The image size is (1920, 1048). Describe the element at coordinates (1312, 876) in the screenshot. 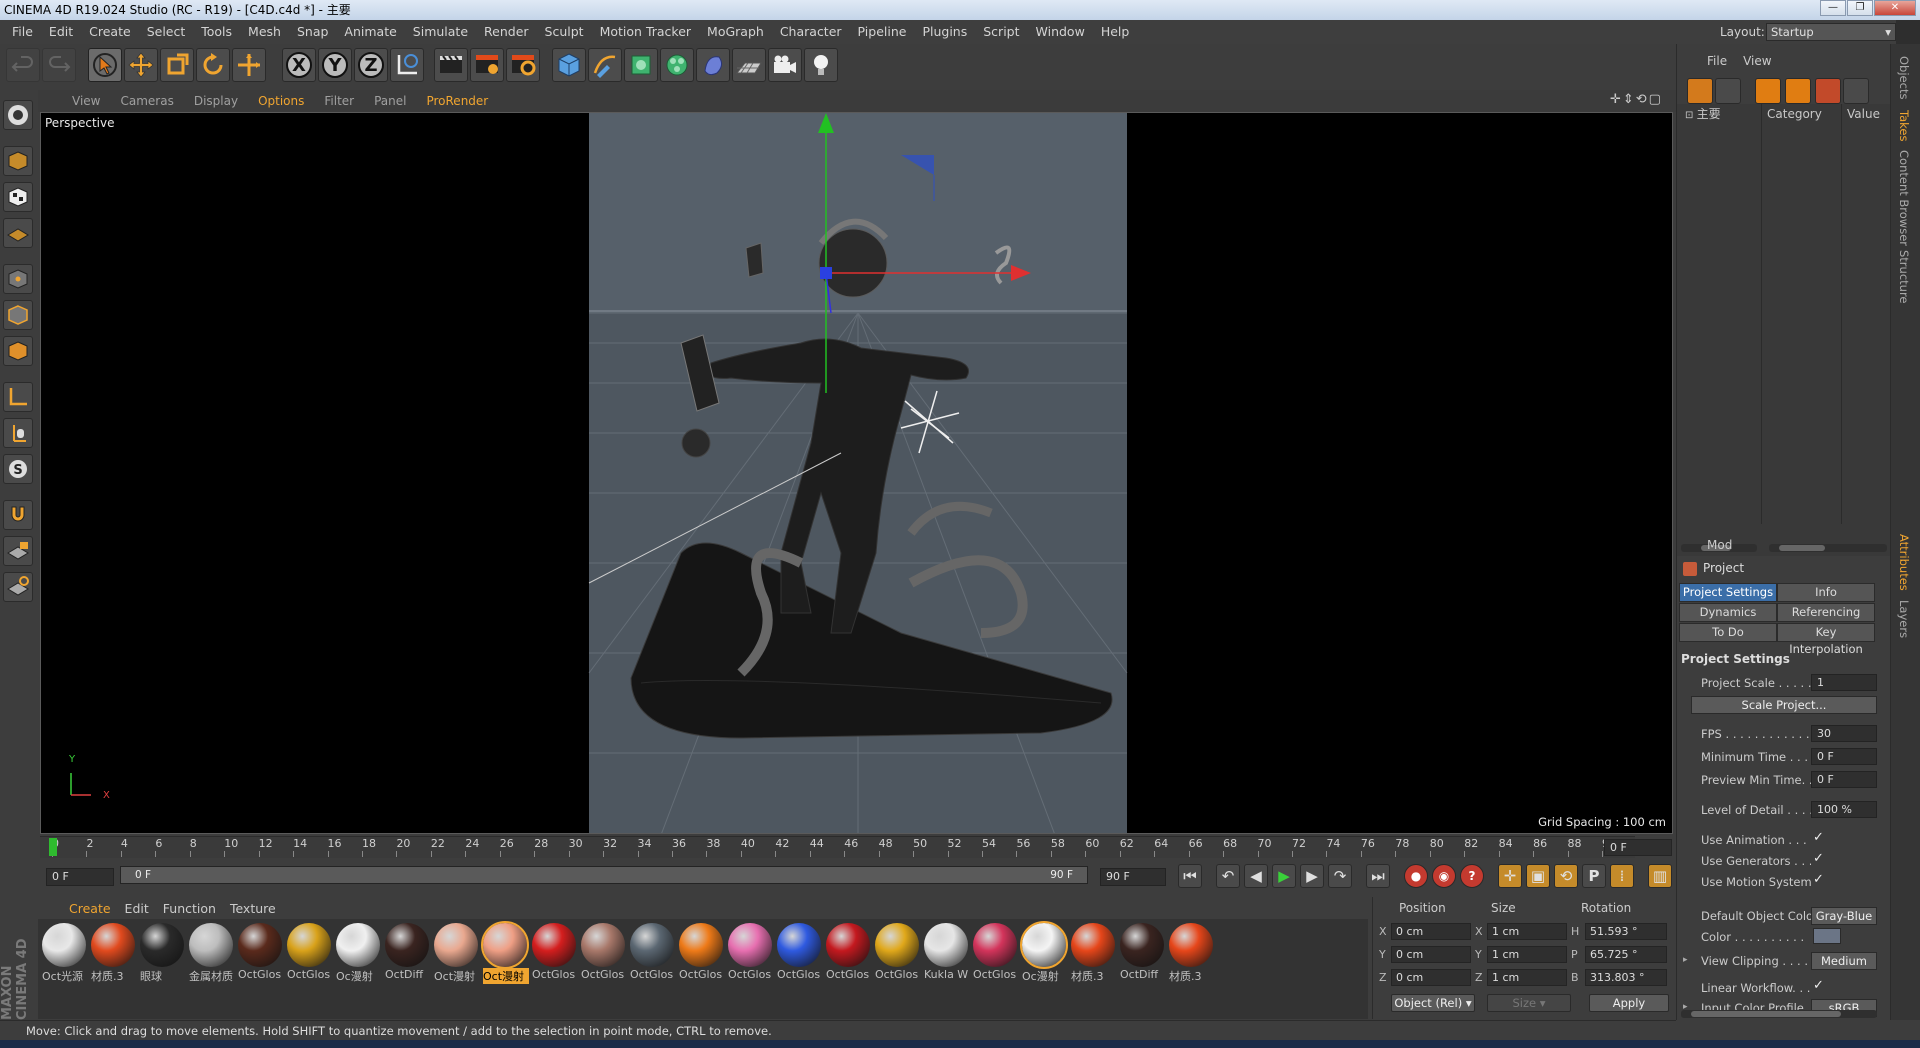

I see `next-frame-icon: ▶` at that location.